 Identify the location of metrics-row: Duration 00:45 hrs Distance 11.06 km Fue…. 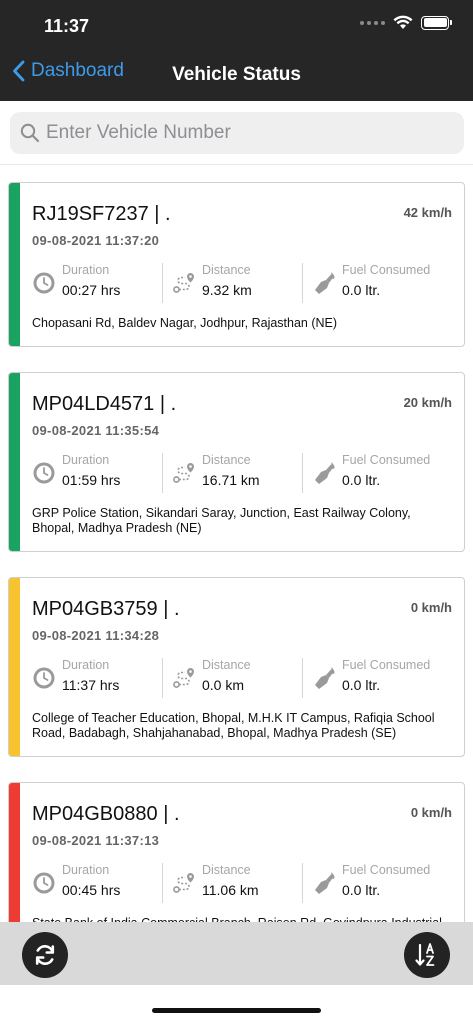
(242, 883).